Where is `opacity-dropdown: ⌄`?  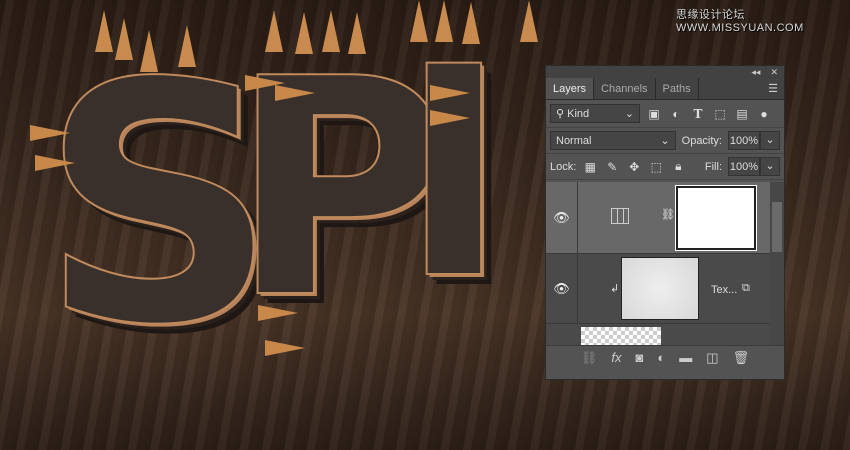
opacity-dropdown: ⌄ is located at coordinates (770, 140).